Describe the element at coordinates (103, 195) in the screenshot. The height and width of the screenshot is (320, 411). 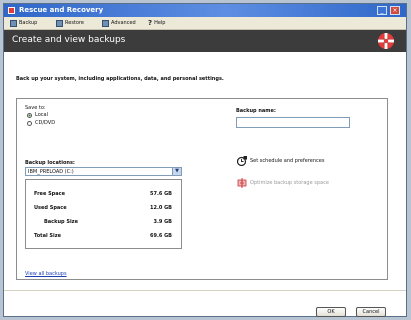
I see `stat-free-space: Free Space 57.6 GB` at that location.